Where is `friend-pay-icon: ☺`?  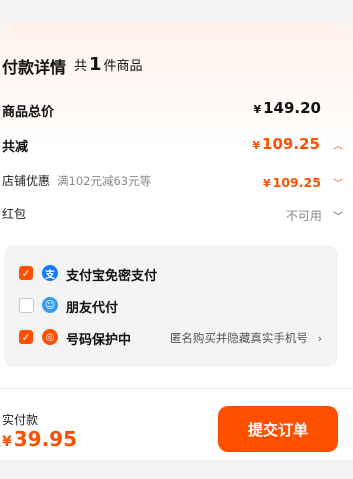 friend-pay-icon: ☺ is located at coordinates (50, 305).